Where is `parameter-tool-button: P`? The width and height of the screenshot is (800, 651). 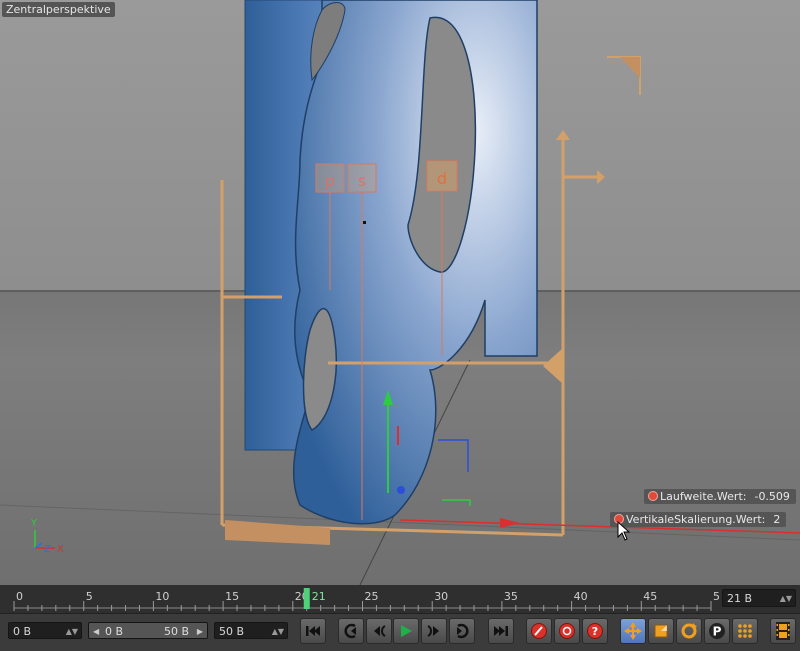
parameter-tool-button: P is located at coordinates (717, 631).